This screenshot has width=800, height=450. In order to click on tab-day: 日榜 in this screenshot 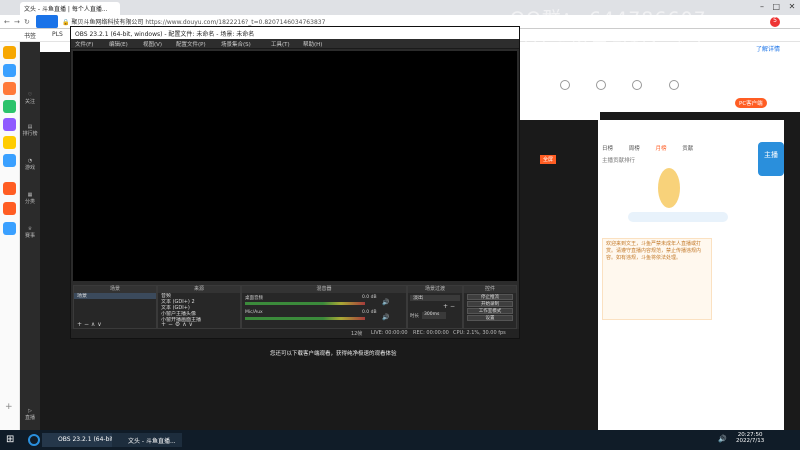, I will do `click(607, 149)`.